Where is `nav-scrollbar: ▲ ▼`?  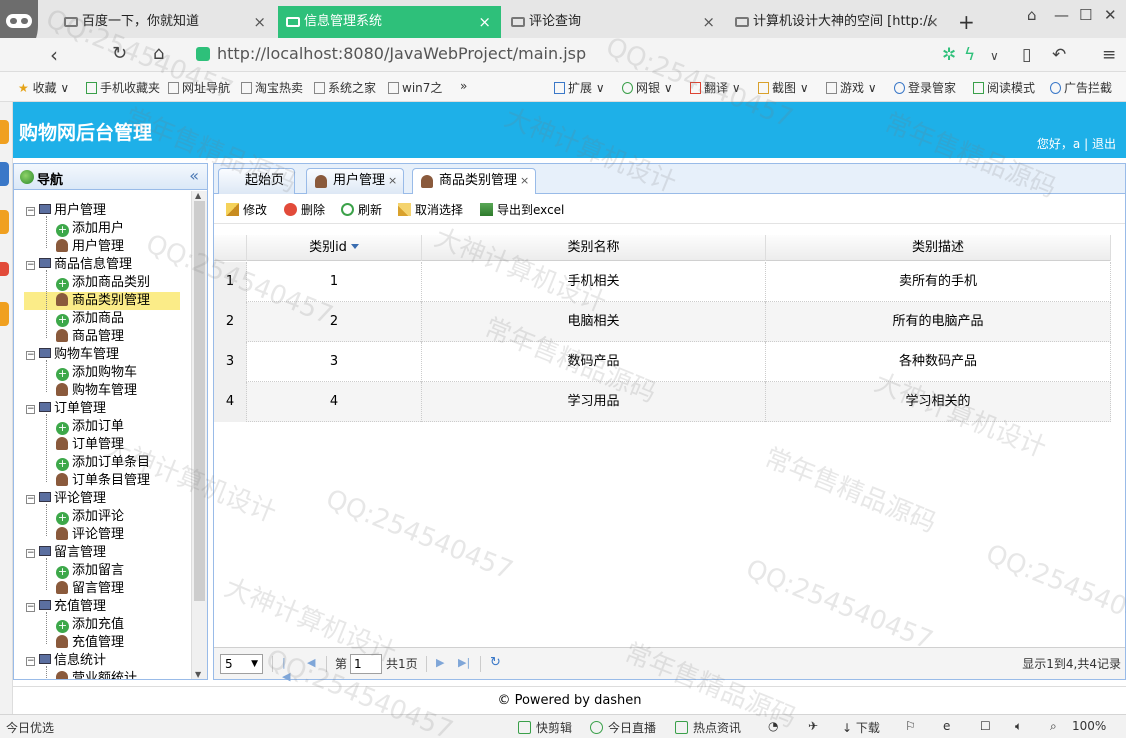 nav-scrollbar: ▲ ▼ is located at coordinates (199, 435).